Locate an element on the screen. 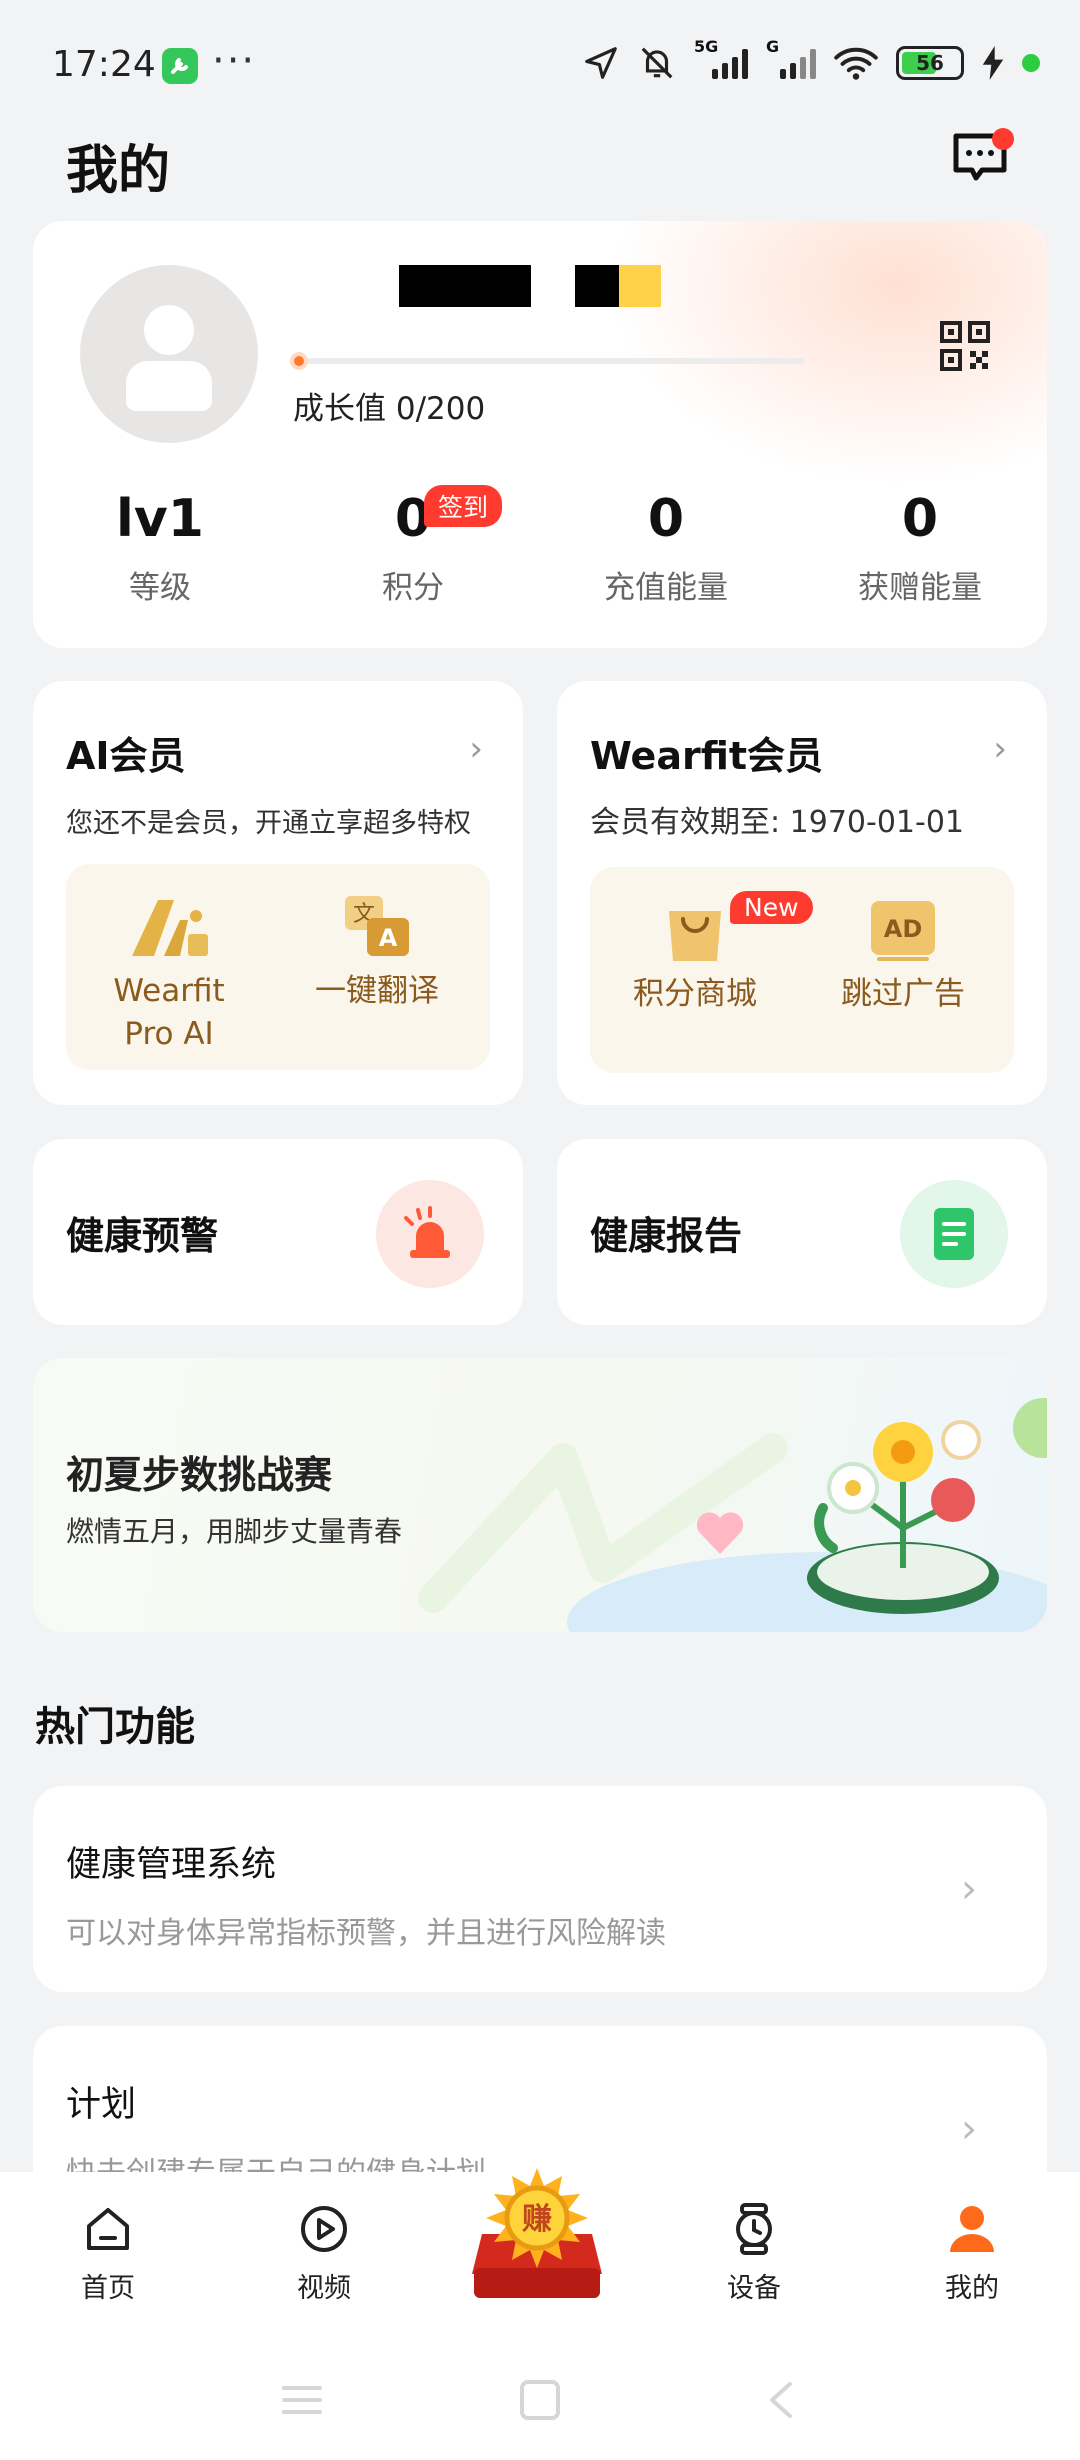 Image resolution: width=1080 pixels, height=2460 pixels. stat-recharge-energy: 0 充值能量 is located at coordinates (666, 548).